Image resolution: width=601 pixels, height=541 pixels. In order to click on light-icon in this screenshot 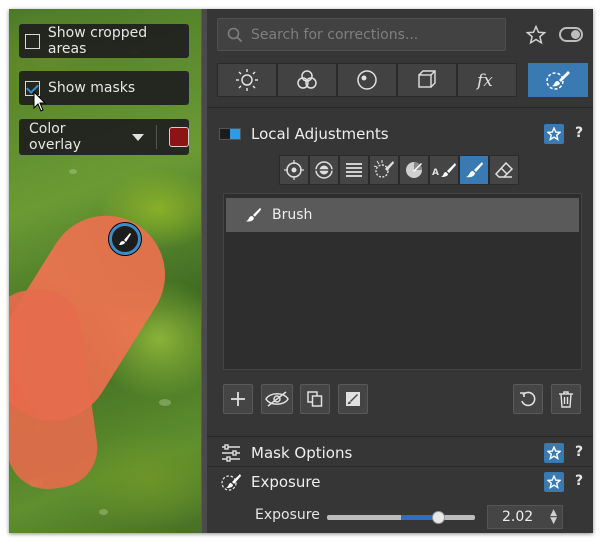, I will do `click(247, 80)`.